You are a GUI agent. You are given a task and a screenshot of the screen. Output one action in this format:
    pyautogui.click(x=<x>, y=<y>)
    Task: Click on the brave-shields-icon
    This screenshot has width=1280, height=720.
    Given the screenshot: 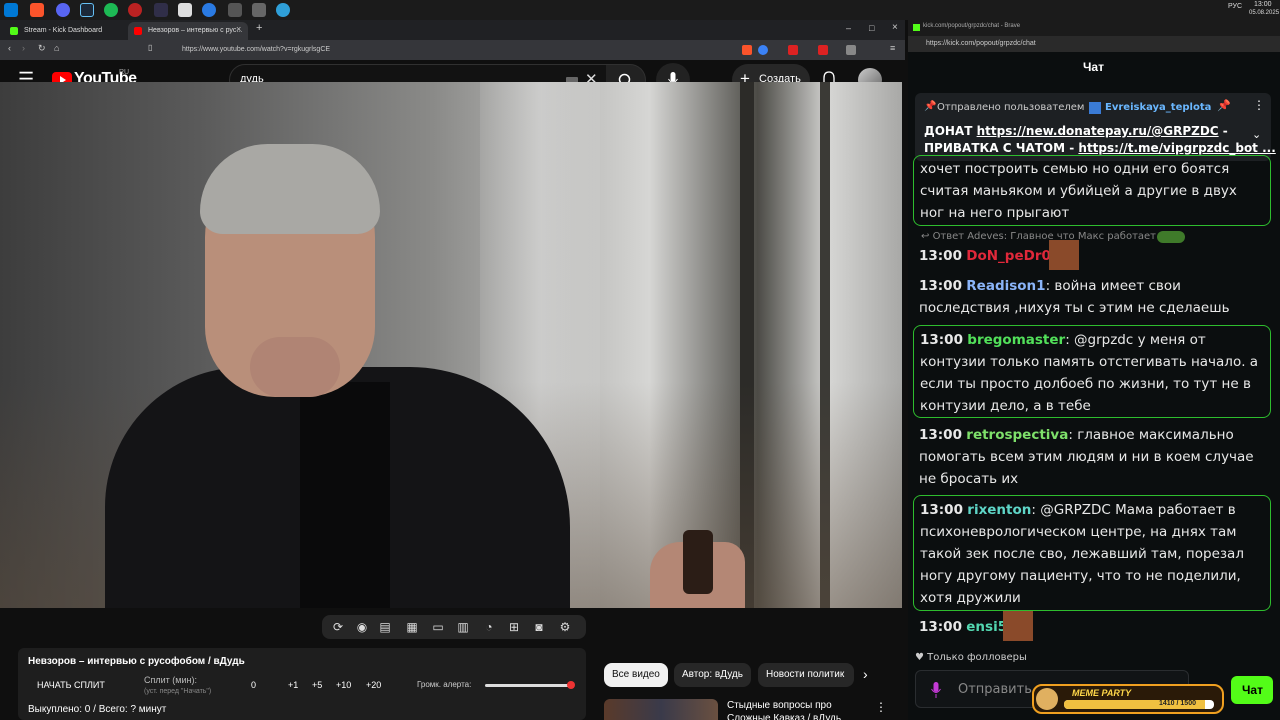 What is the action you would take?
    pyautogui.click(x=747, y=50)
    